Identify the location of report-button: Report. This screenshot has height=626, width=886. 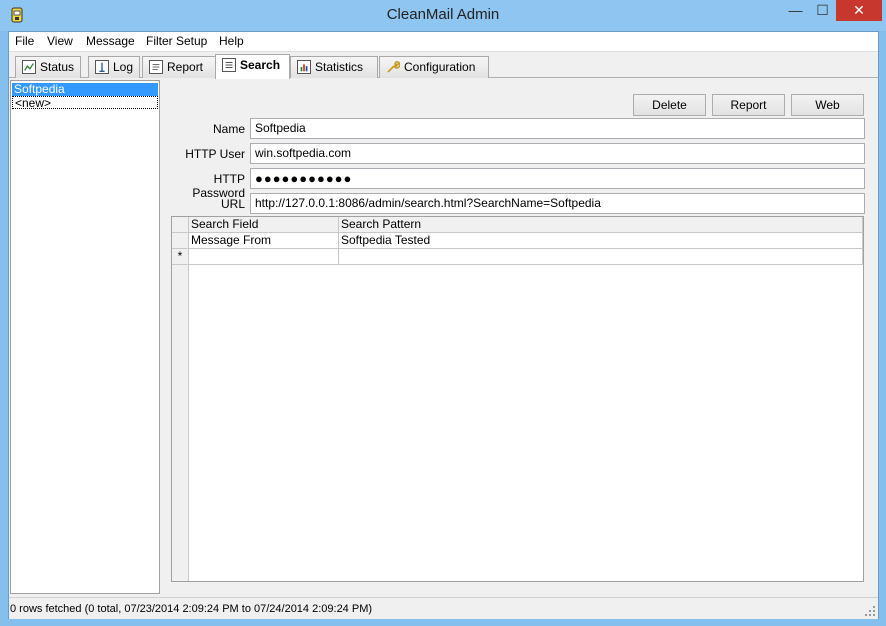
(748, 105).